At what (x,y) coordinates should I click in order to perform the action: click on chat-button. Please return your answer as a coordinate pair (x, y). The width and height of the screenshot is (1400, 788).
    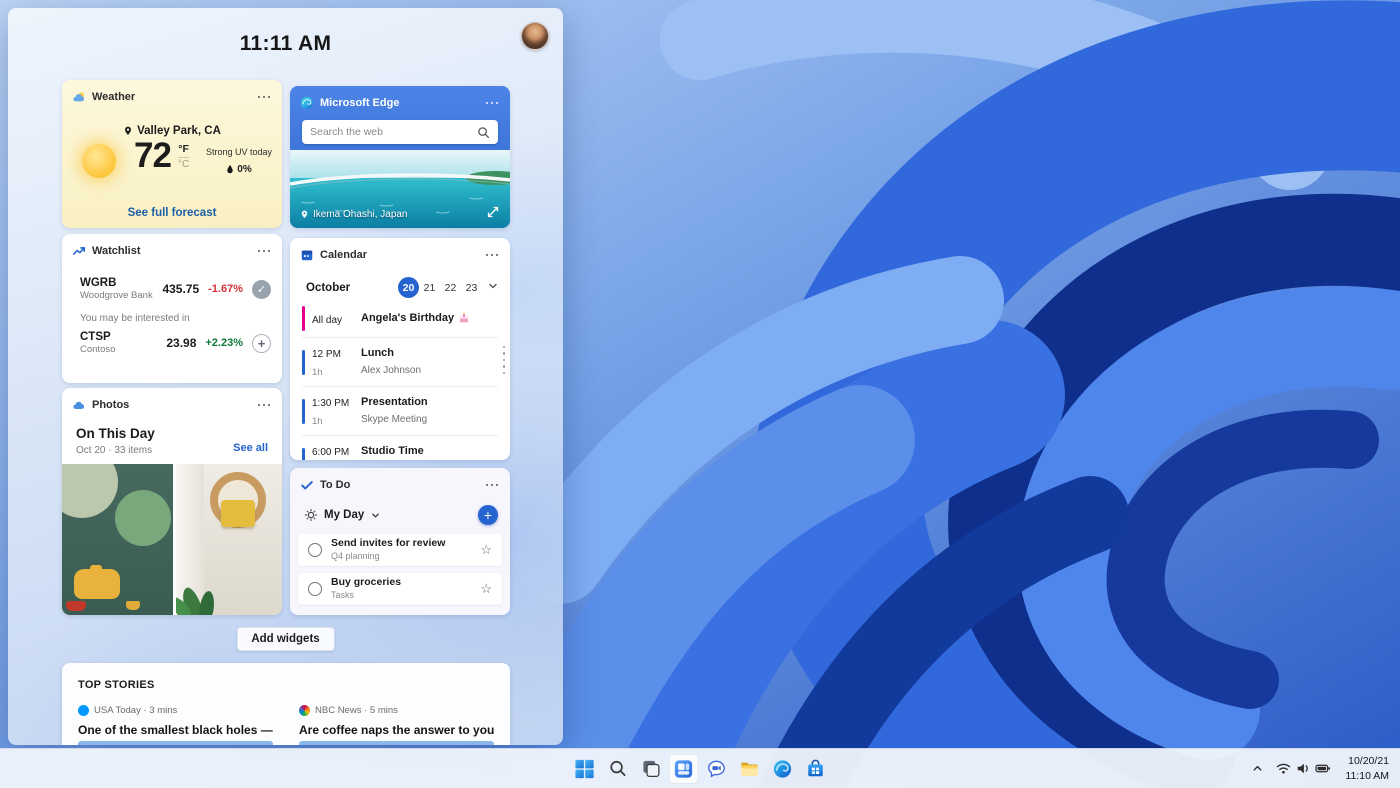
    Looking at the image, I should click on (717, 769).